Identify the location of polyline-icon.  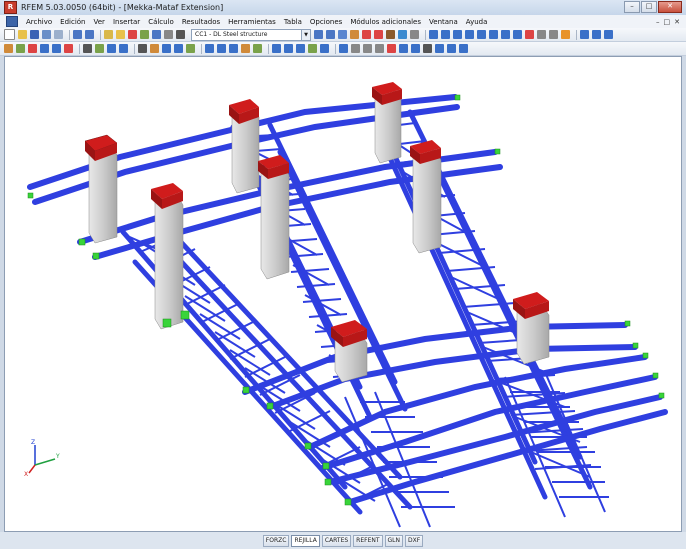
(379, 48).